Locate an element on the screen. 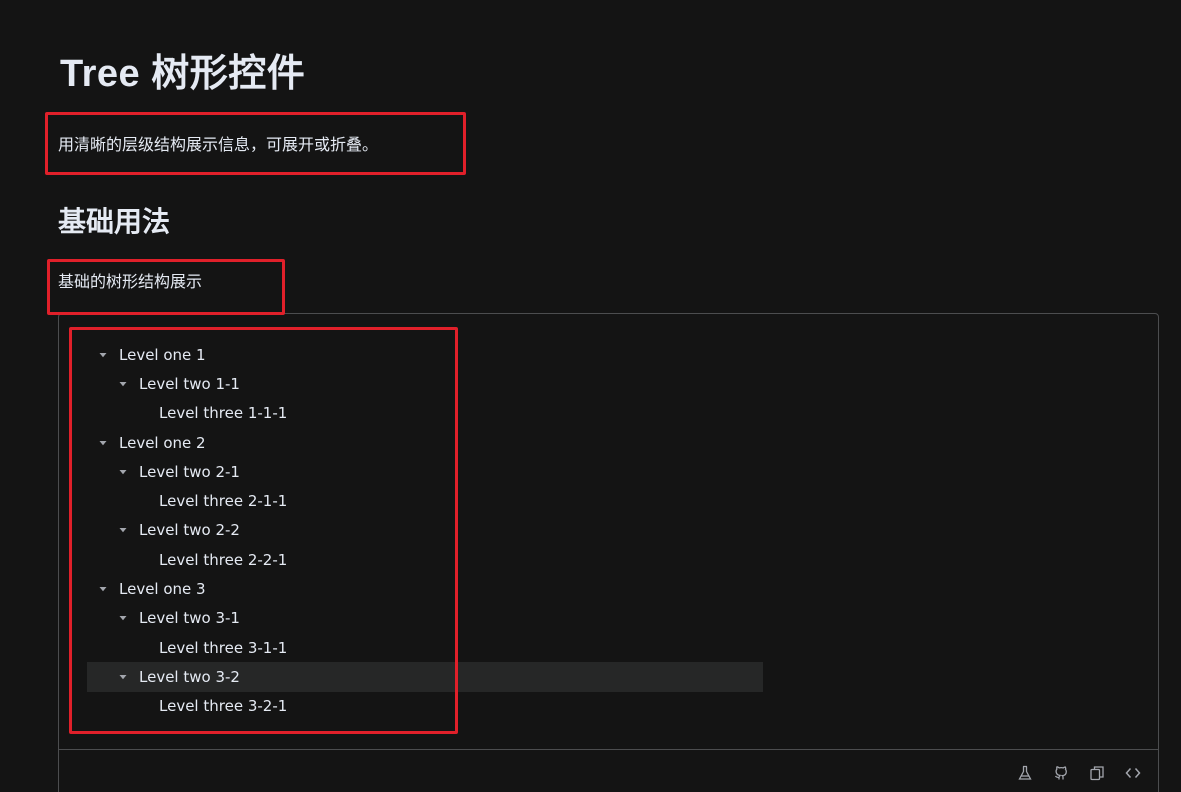 Image resolution: width=1181 pixels, height=792 pixels. tree-node-label: Level one 1 is located at coordinates (162, 354).